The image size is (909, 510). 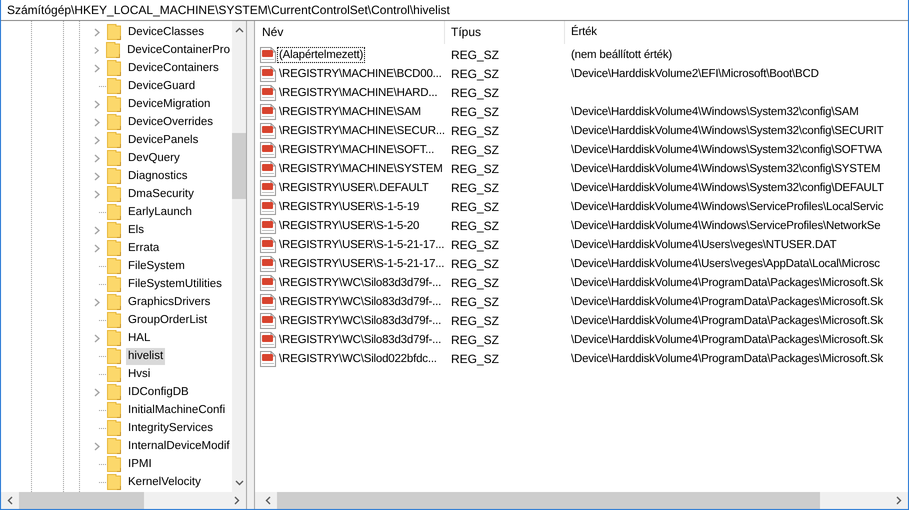 I want to click on value-data: \Device\HarddiskVolume4\Windows\ServiceProfiles\NetworkSe, so click(x=725, y=226).